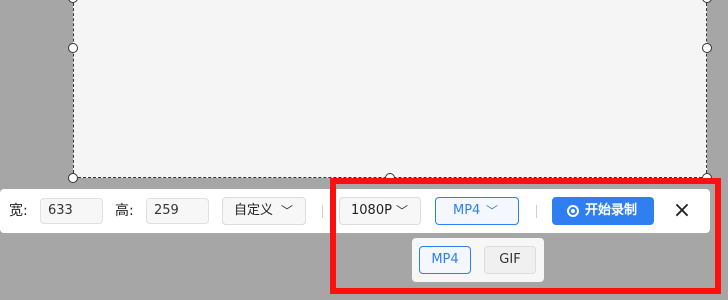  What do you see at coordinates (71, 211) in the screenshot?
I see `width-input: 633` at bounding box center [71, 211].